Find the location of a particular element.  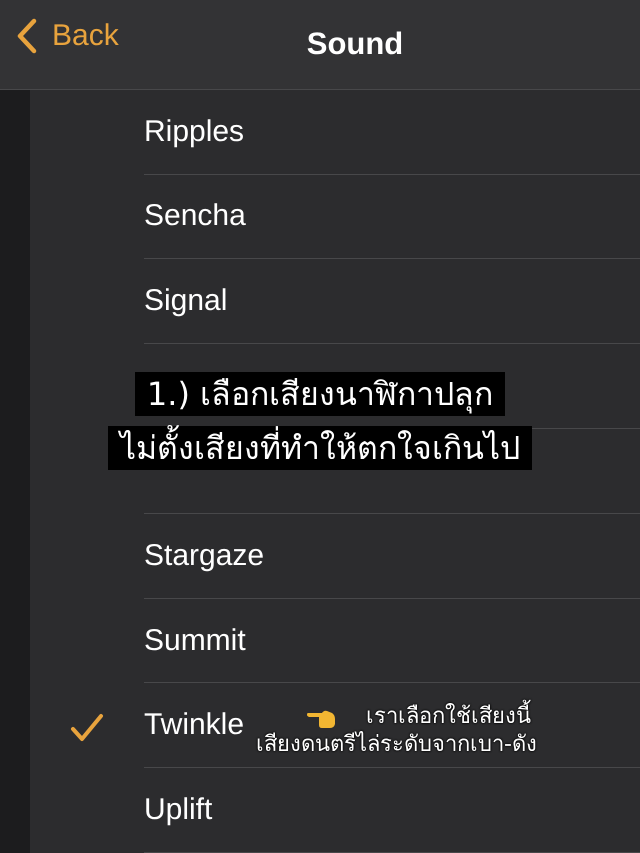

sound-option: Sencha is located at coordinates (335, 217).